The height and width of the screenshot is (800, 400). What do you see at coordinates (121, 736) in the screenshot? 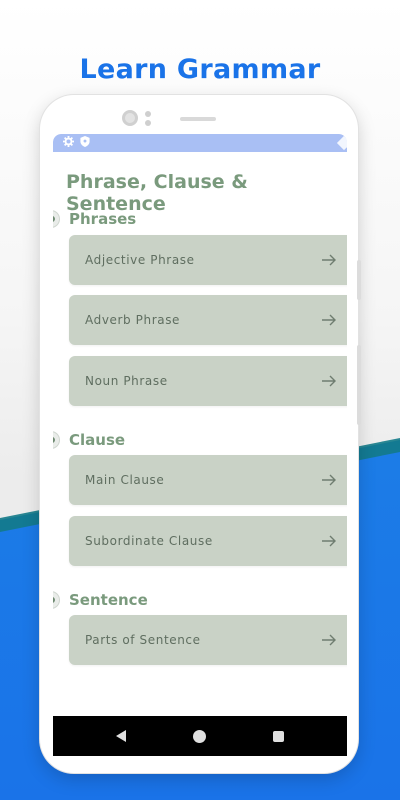
I see `back-icon` at bounding box center [121, 736].